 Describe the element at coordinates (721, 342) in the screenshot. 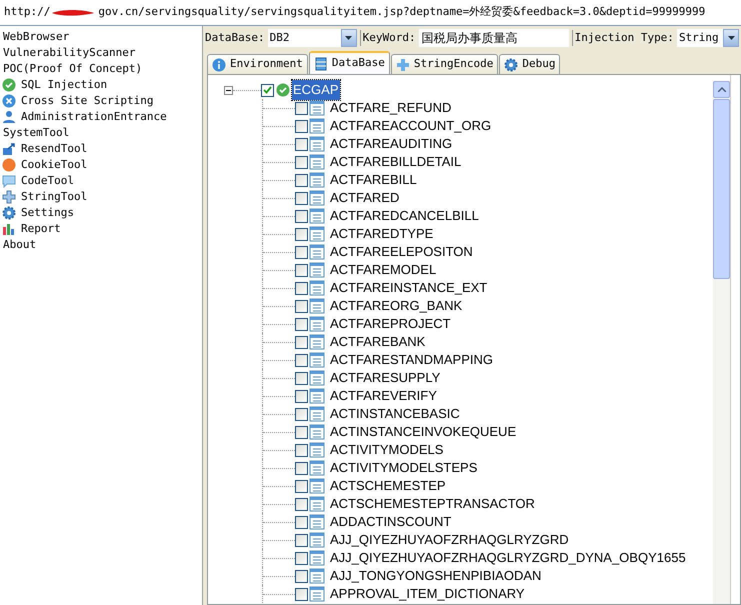

I see `scrollbar` at that location.